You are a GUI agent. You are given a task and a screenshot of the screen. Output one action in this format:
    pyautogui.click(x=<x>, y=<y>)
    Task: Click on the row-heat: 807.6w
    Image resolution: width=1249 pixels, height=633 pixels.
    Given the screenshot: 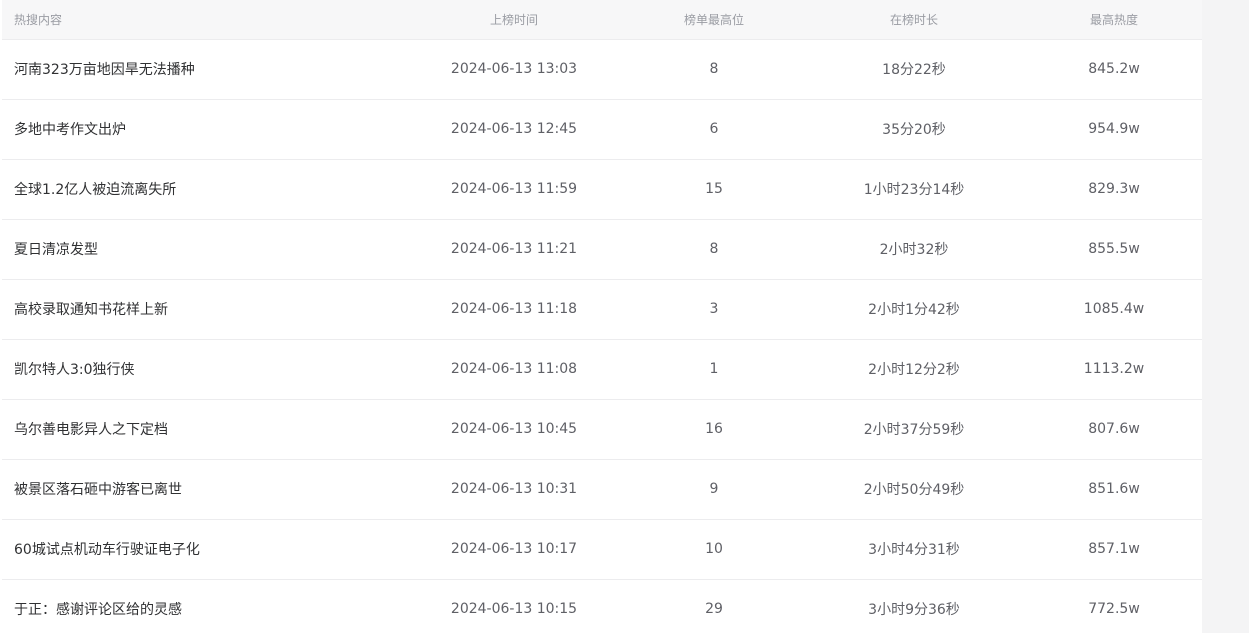 What is the action you would take?
    pyautogui.click(x=1114, y=429)
    